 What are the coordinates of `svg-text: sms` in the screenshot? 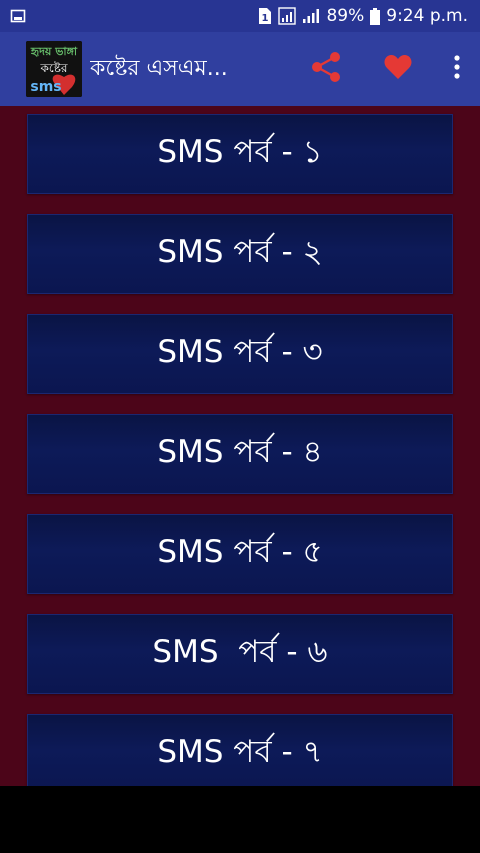 It's located at (45, 87).